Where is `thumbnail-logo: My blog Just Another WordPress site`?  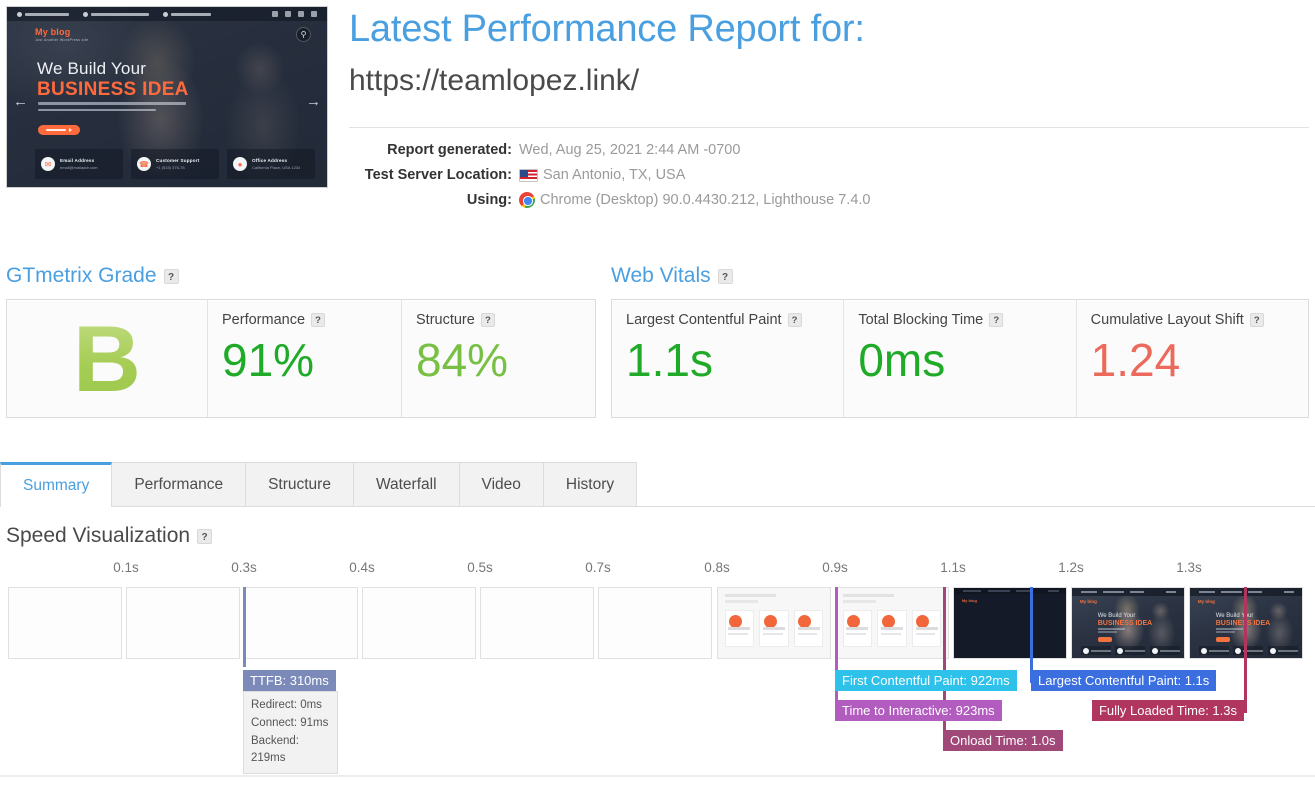
thumbnail-logo: My blog Just Another WordPress site is located at coordinates (62, 34).